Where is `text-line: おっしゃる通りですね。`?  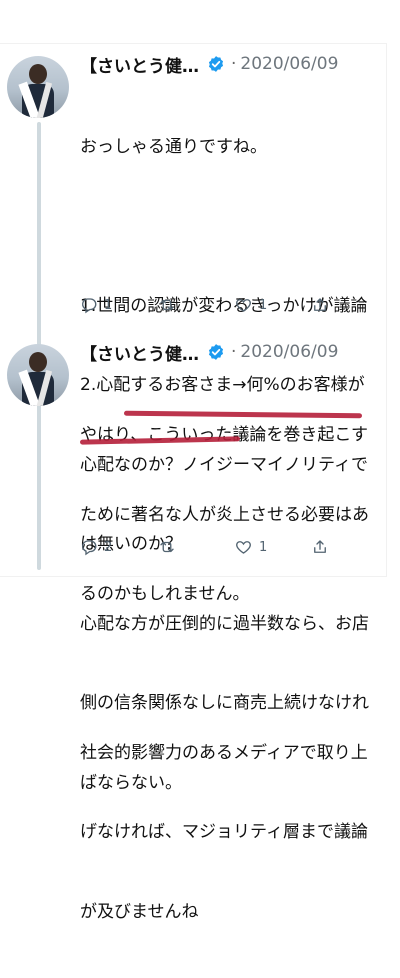
text-line: おっしゃる通りですね。 is located at coordinates (173, 147).